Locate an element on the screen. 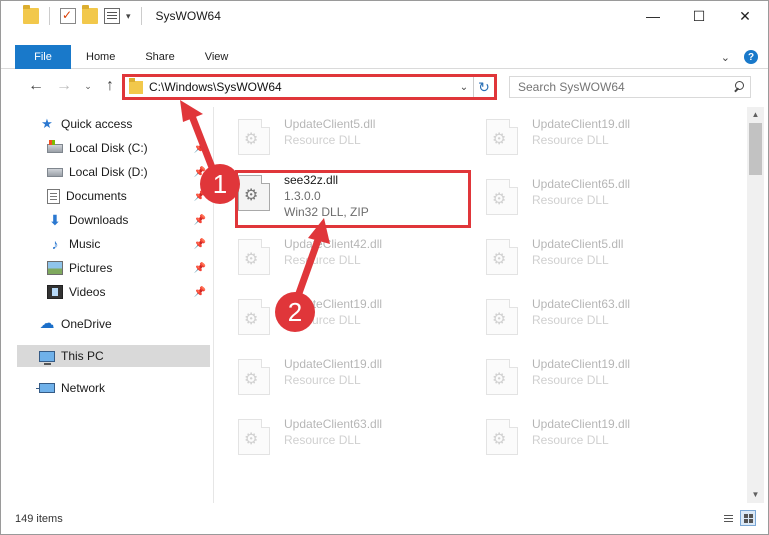 The image size is (769, 535). title-divider is located at coordinates (141, 16).